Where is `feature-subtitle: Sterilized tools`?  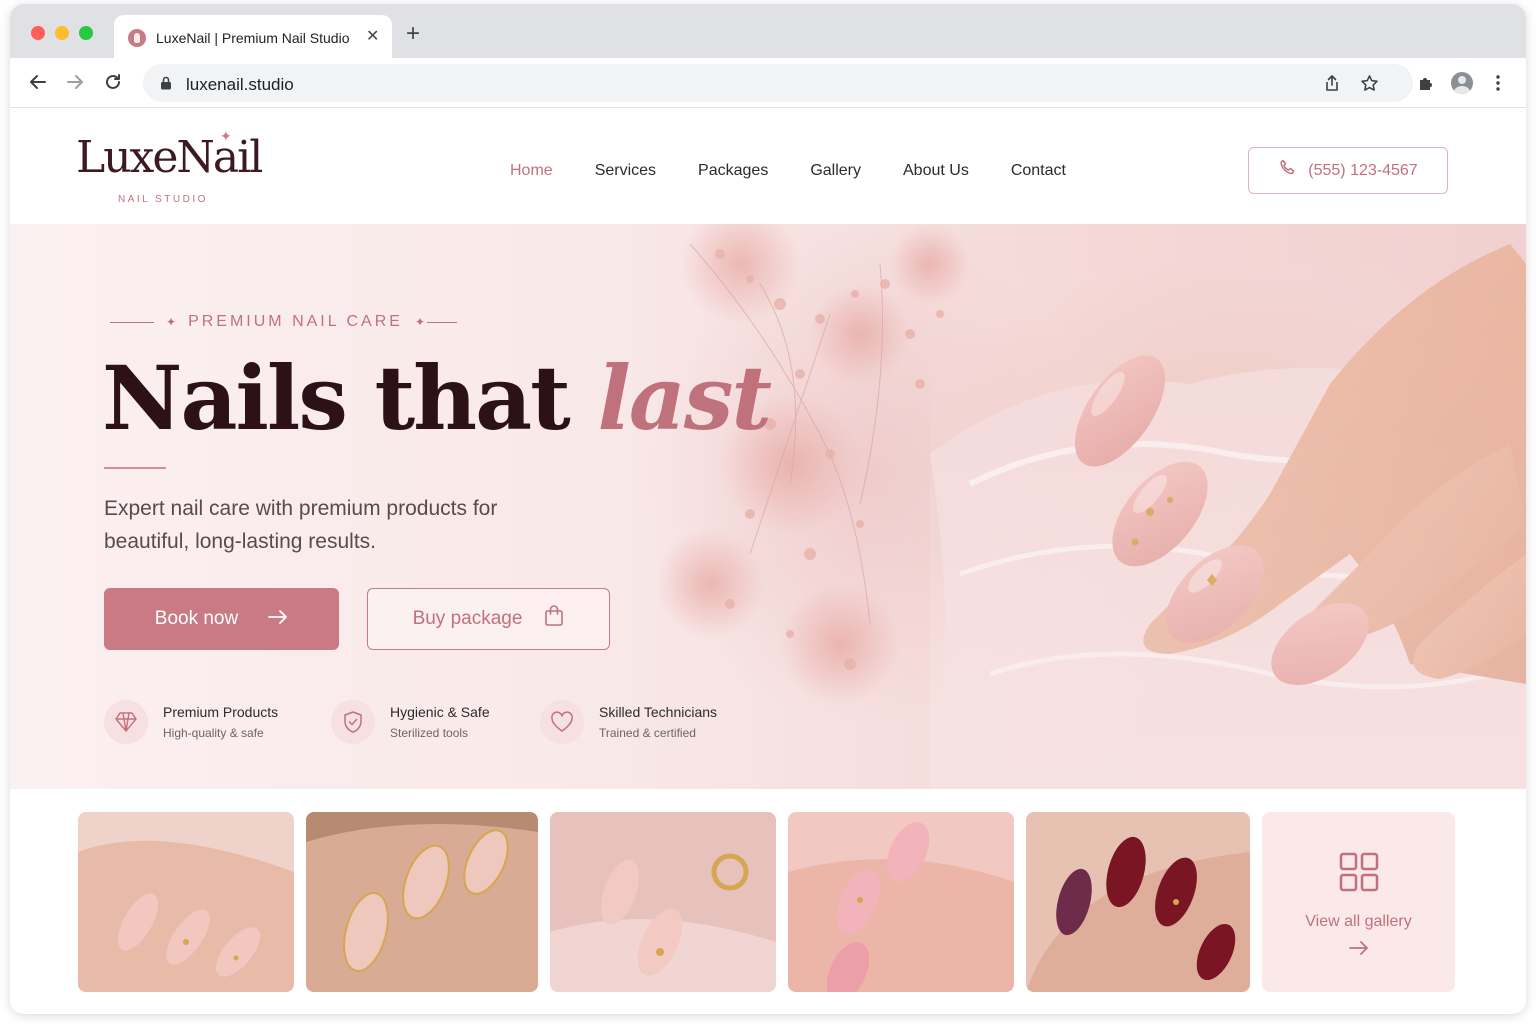 feature-subtitle: Sterilized tools is located at coordinates (429, 733).